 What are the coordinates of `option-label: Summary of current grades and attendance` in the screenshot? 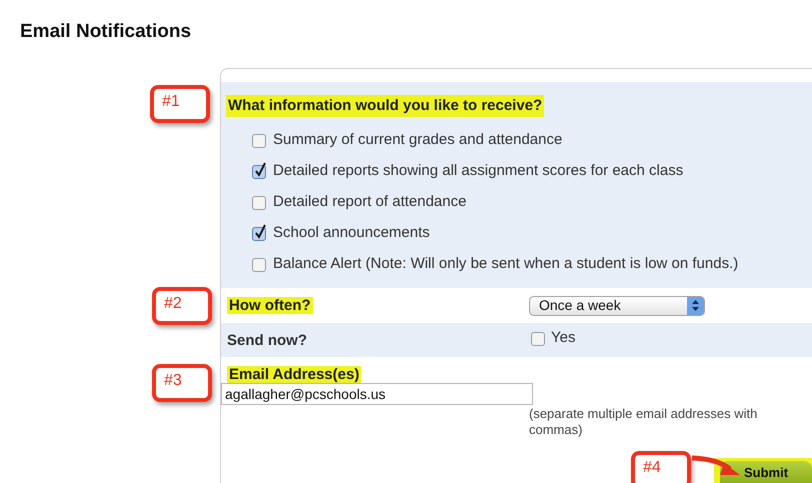 It's located at (417, 140).